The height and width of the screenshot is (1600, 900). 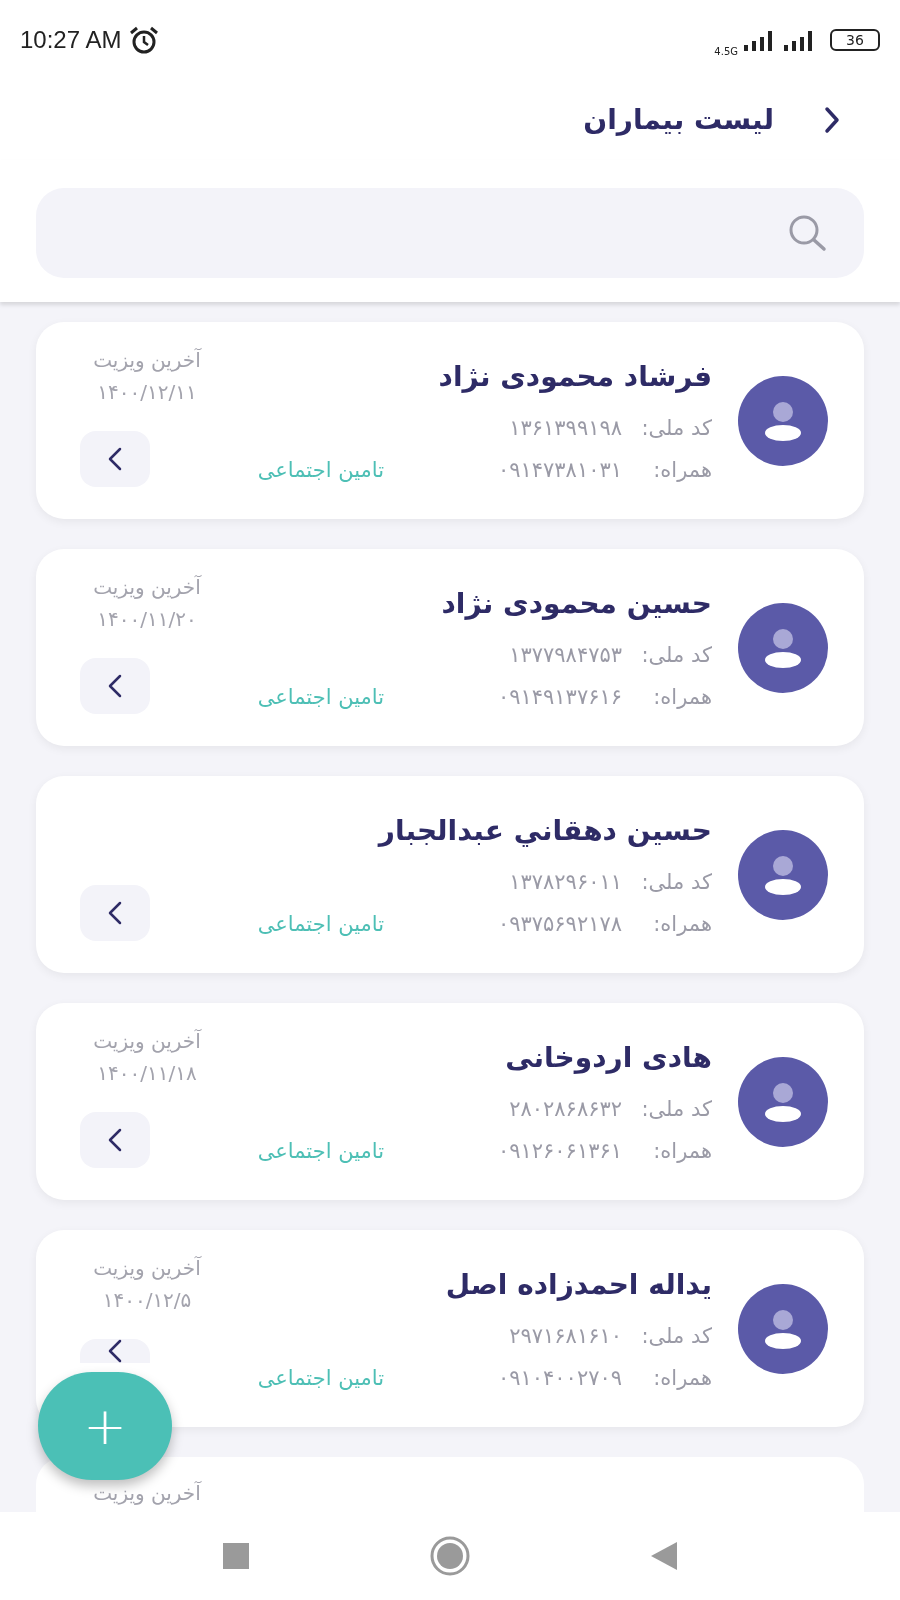 What do you see at coordinates (147, 1300) in the screenshot?
I see `last-visit-date: ۱۴۰۰/۱۲/۵` at bounding box center [147, 1300].